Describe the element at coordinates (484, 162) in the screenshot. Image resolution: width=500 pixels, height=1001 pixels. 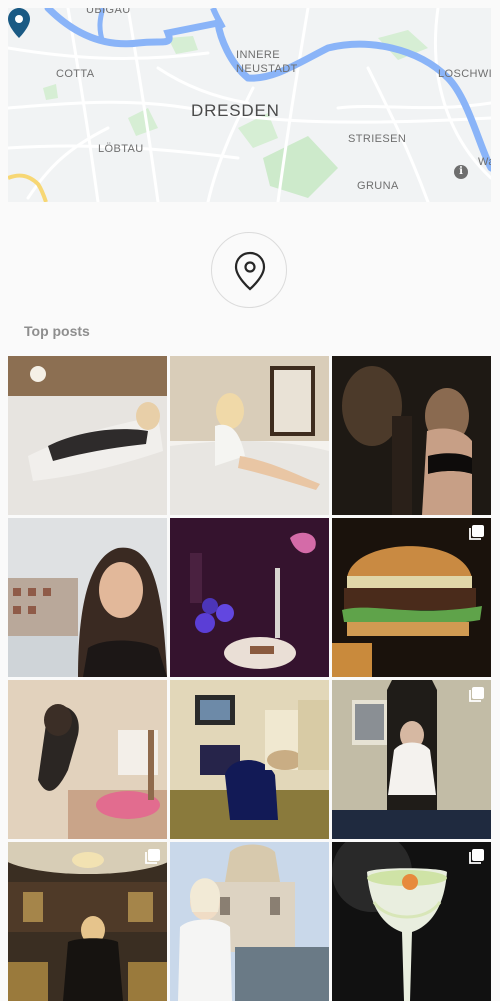
I see `map-label-edge: Wa` at that location.